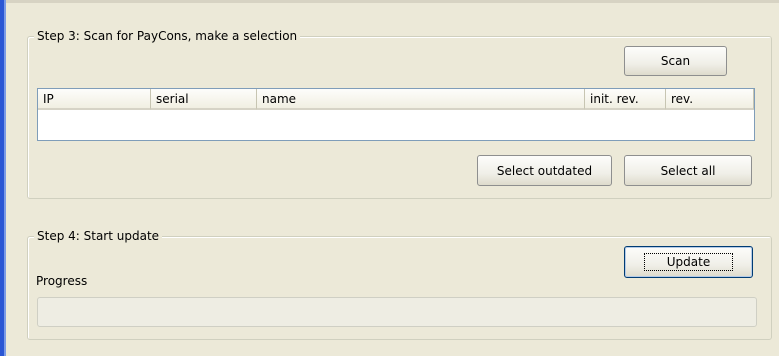  What do you see at coordinates (3, 178) in the screenshot?
I see `window-frame-left` at bounding box center [3, 178].